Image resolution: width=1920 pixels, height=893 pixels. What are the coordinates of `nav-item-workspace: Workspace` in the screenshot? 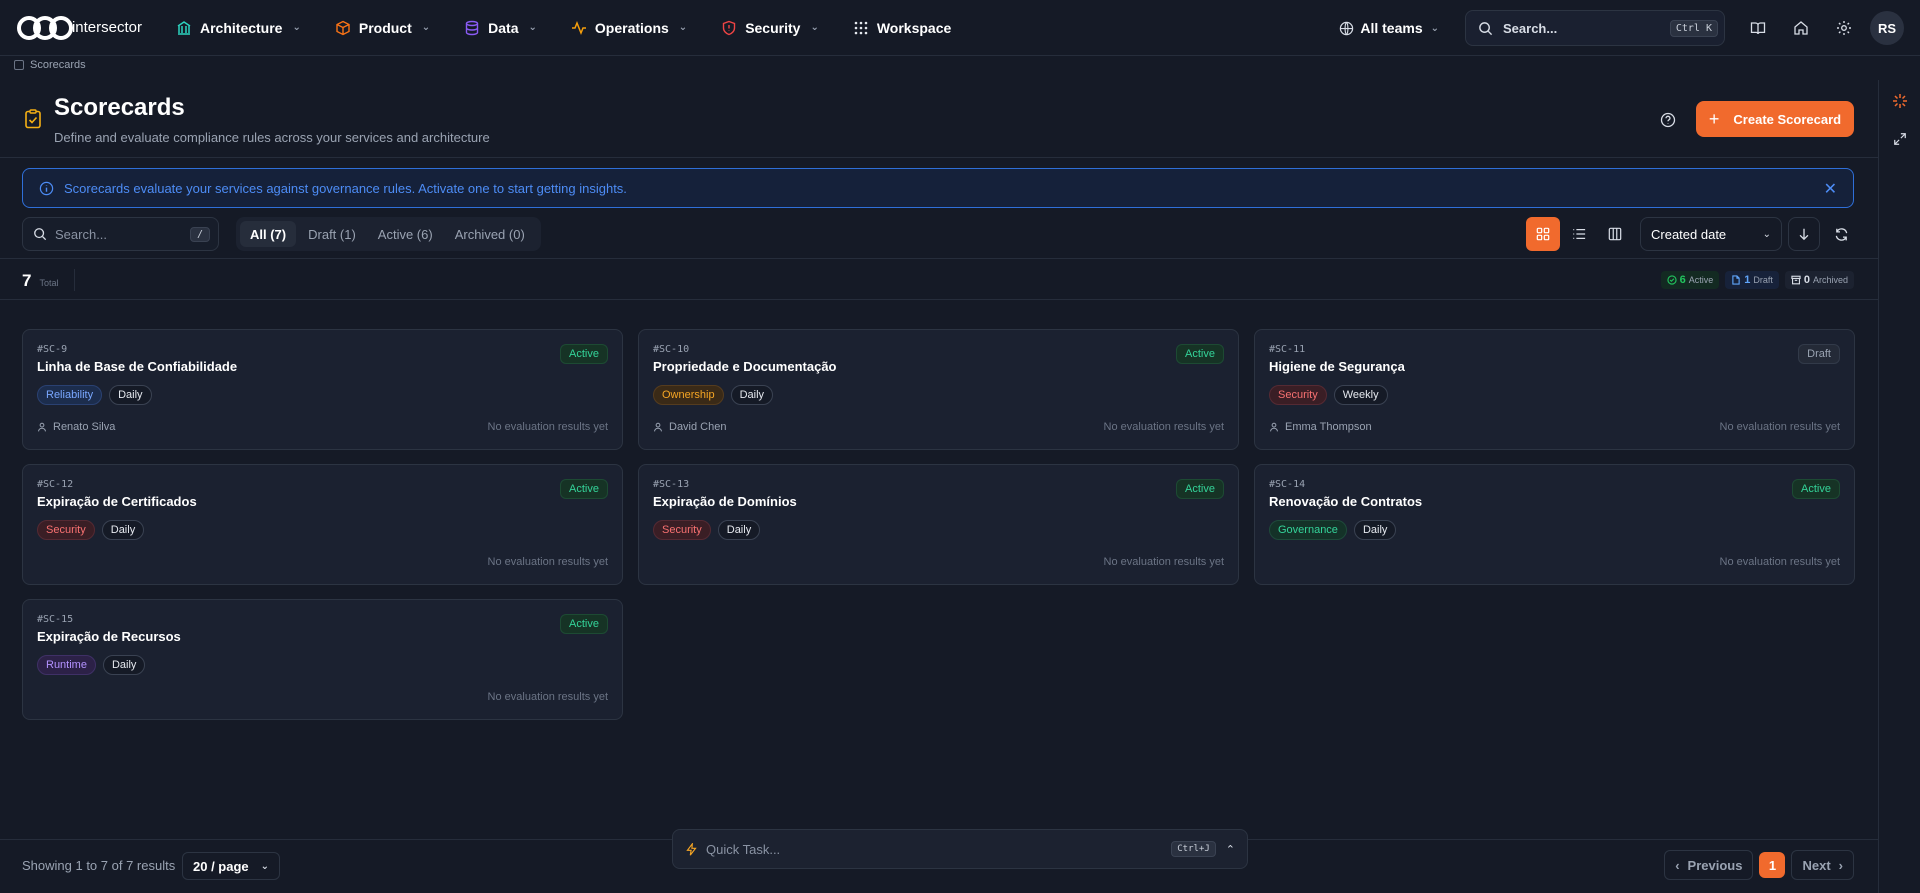 It's located at (902, 28).